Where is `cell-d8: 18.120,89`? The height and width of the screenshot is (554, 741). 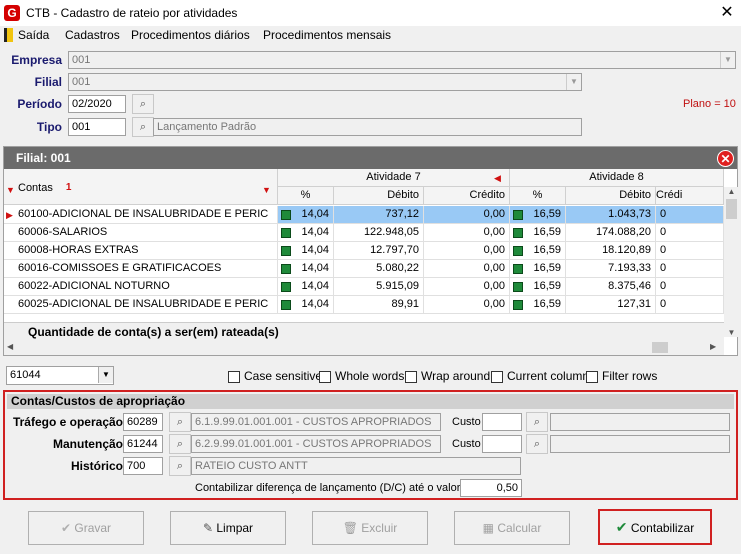 cell-d8: 18.120,89 is located at coordinates (611, 251).